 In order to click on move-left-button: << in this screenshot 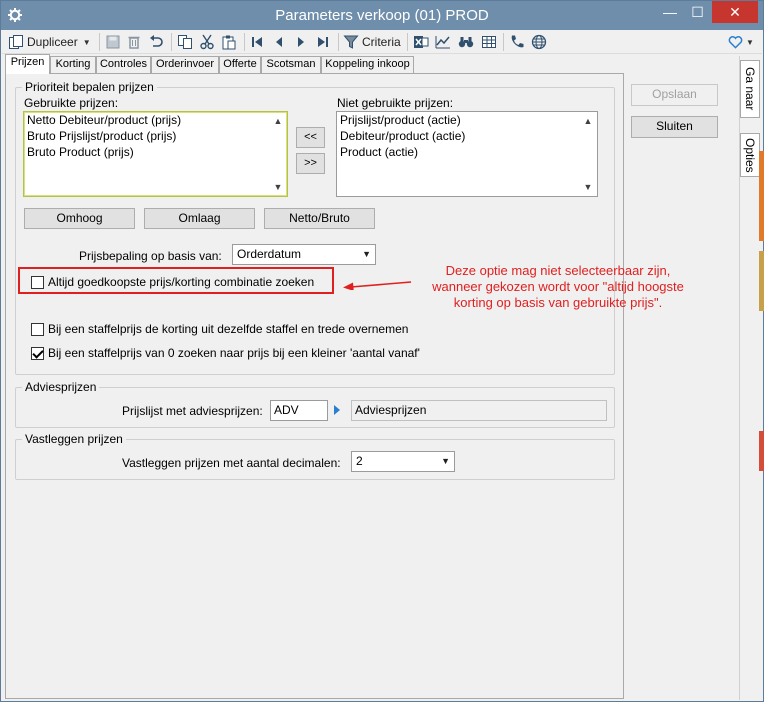, I will do `click(310, 137)`.